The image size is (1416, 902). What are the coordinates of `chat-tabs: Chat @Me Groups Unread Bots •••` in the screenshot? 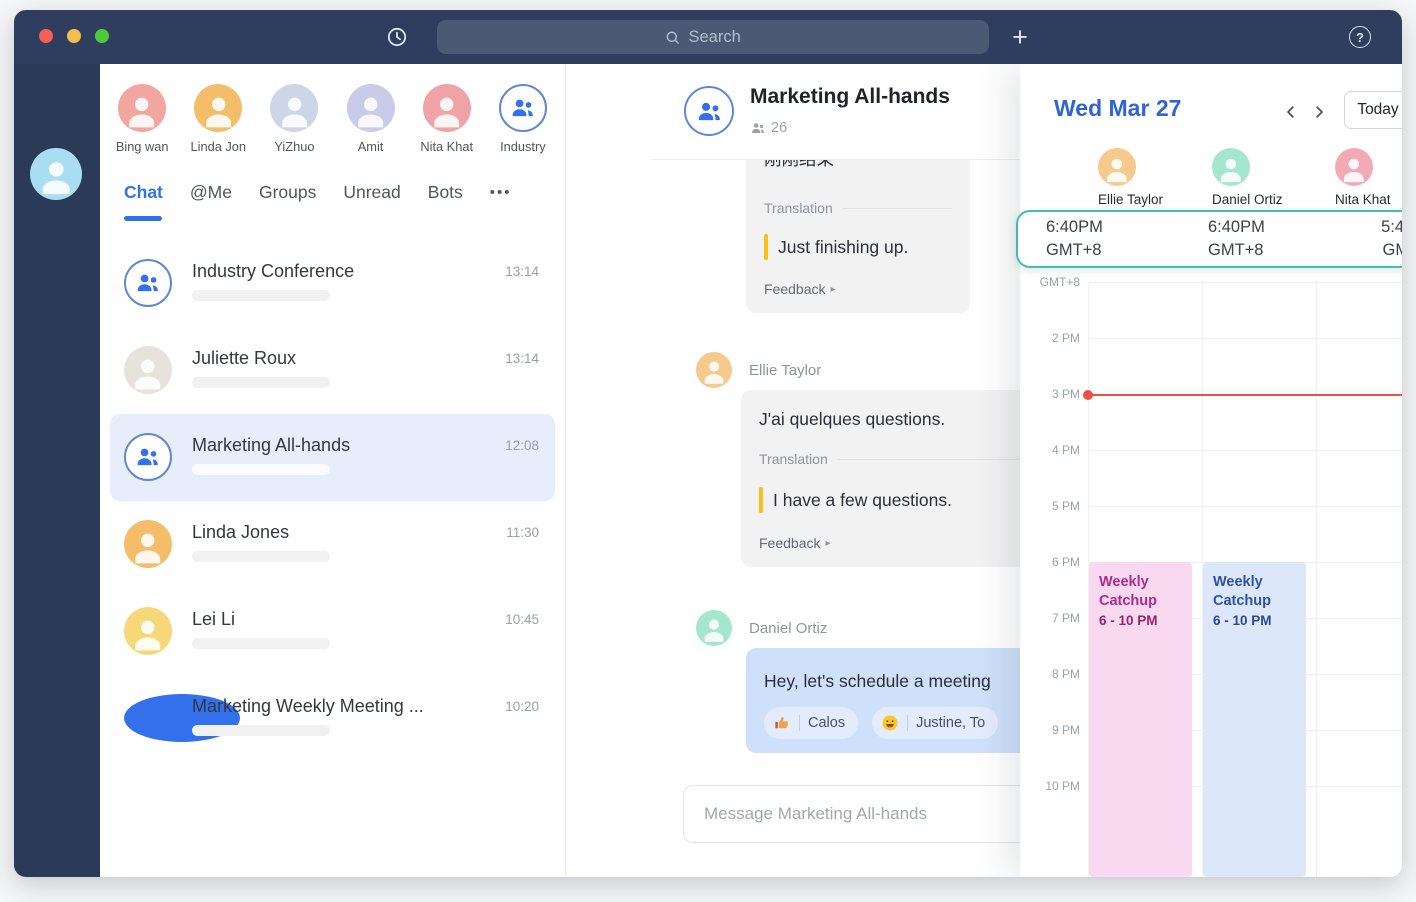 It's located at (318, 201).